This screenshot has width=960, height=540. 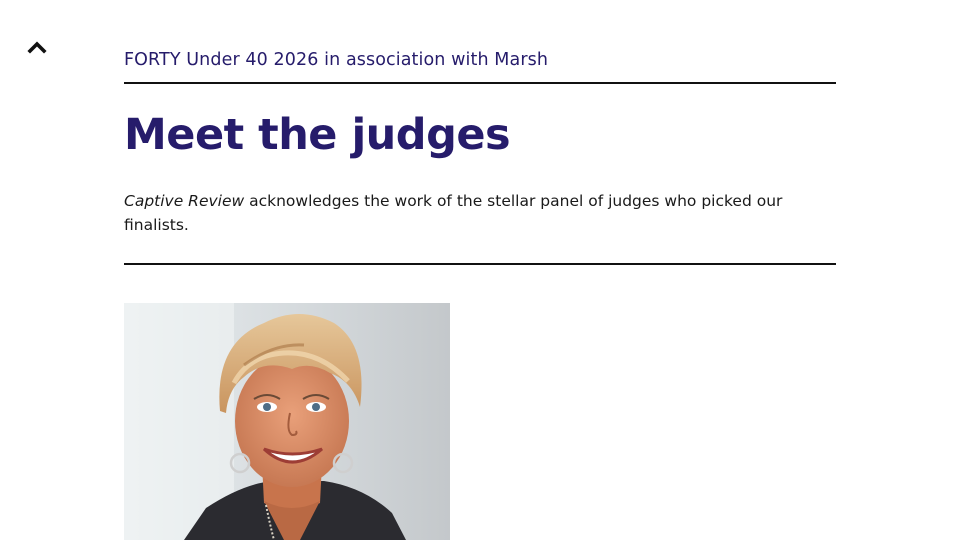 I want to click on divider-top, so click(x=480, y=83).